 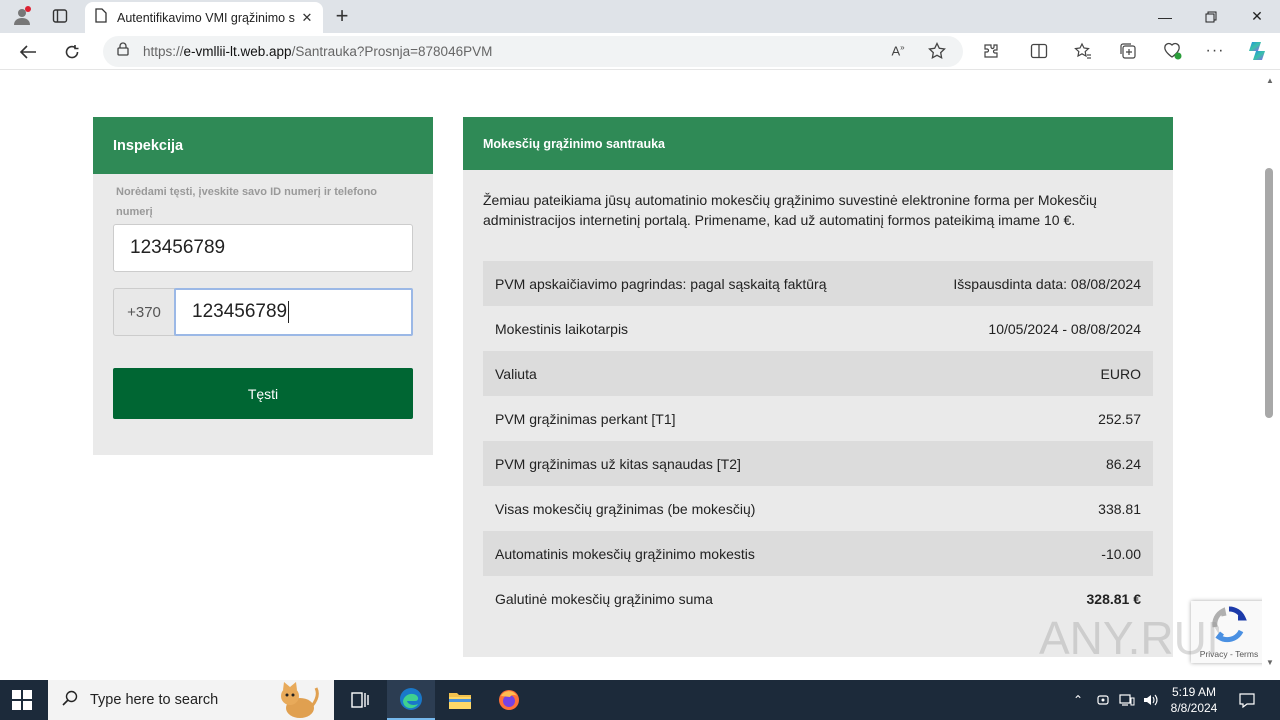 I want to click on back-button, so click(x=28, y=52).